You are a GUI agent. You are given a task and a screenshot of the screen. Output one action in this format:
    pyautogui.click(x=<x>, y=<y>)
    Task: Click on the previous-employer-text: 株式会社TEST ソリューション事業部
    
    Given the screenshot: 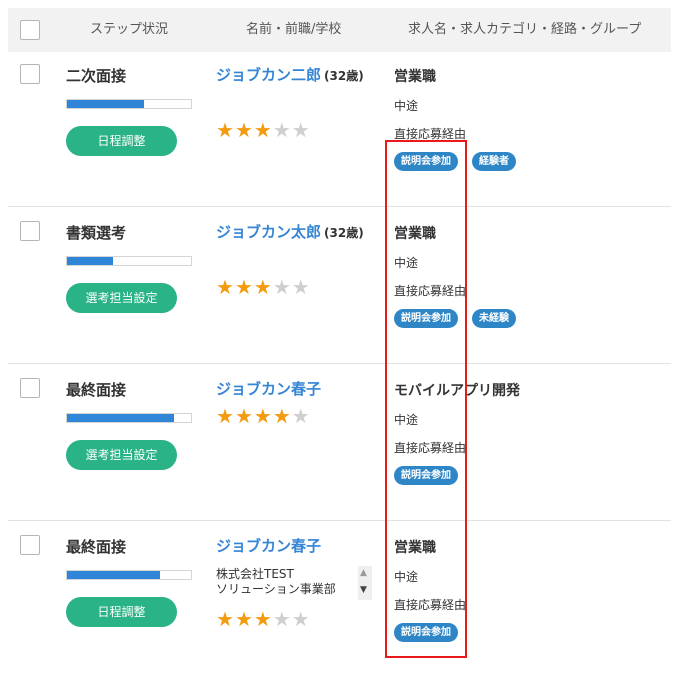 What is the action you would take?
    pyautogui.click(x=276, y=582)
    